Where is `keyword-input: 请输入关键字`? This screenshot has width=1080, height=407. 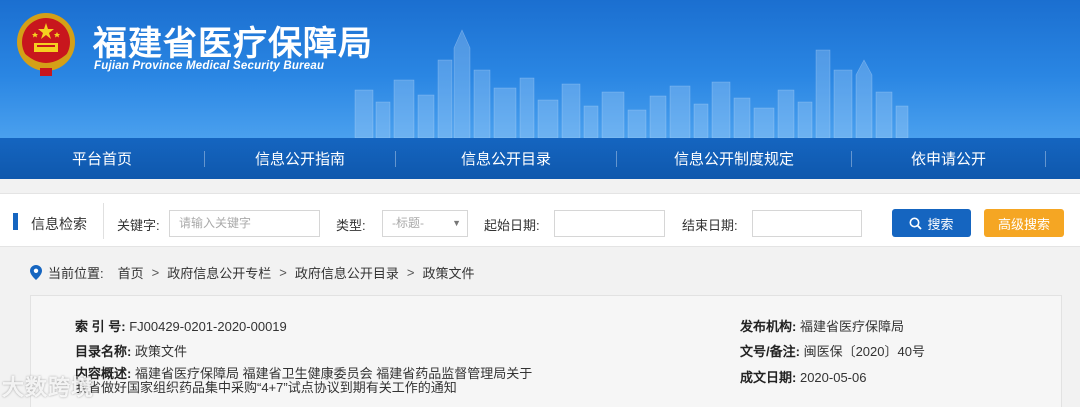
keyword-input: 请输入关键字 is located at coordinates (244, 223).